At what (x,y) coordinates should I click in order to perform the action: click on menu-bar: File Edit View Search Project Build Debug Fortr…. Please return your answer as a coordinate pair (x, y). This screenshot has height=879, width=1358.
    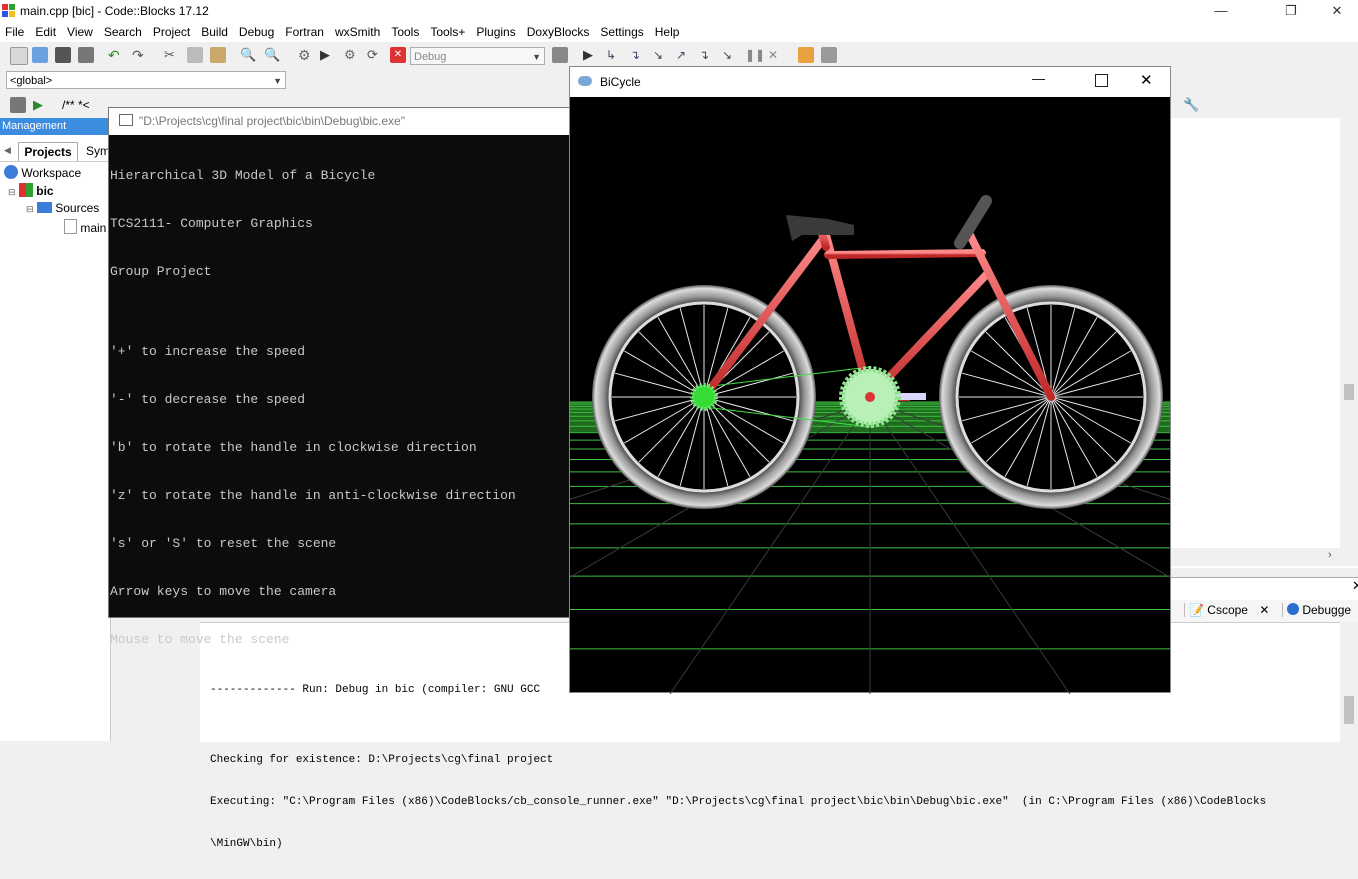
    Looking at the image, I should click on (679, 32).